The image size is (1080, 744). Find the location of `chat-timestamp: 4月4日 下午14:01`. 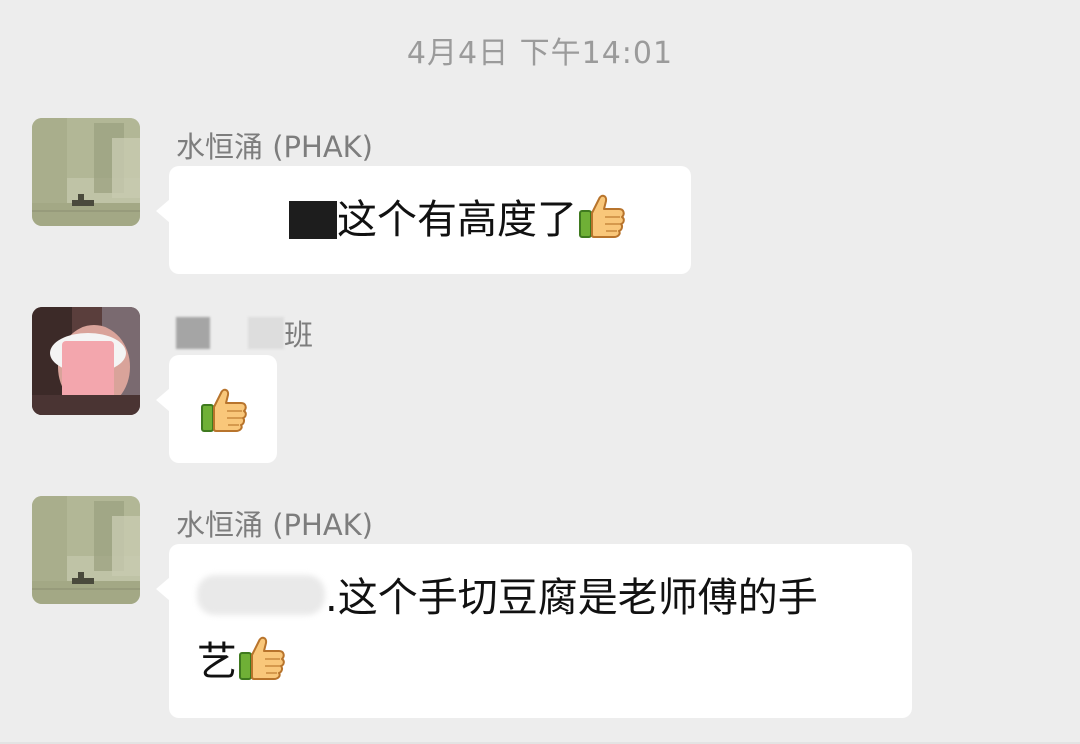

chat-timestamp: 4月4日 下午14:01 is located at coordinates (540, 53).